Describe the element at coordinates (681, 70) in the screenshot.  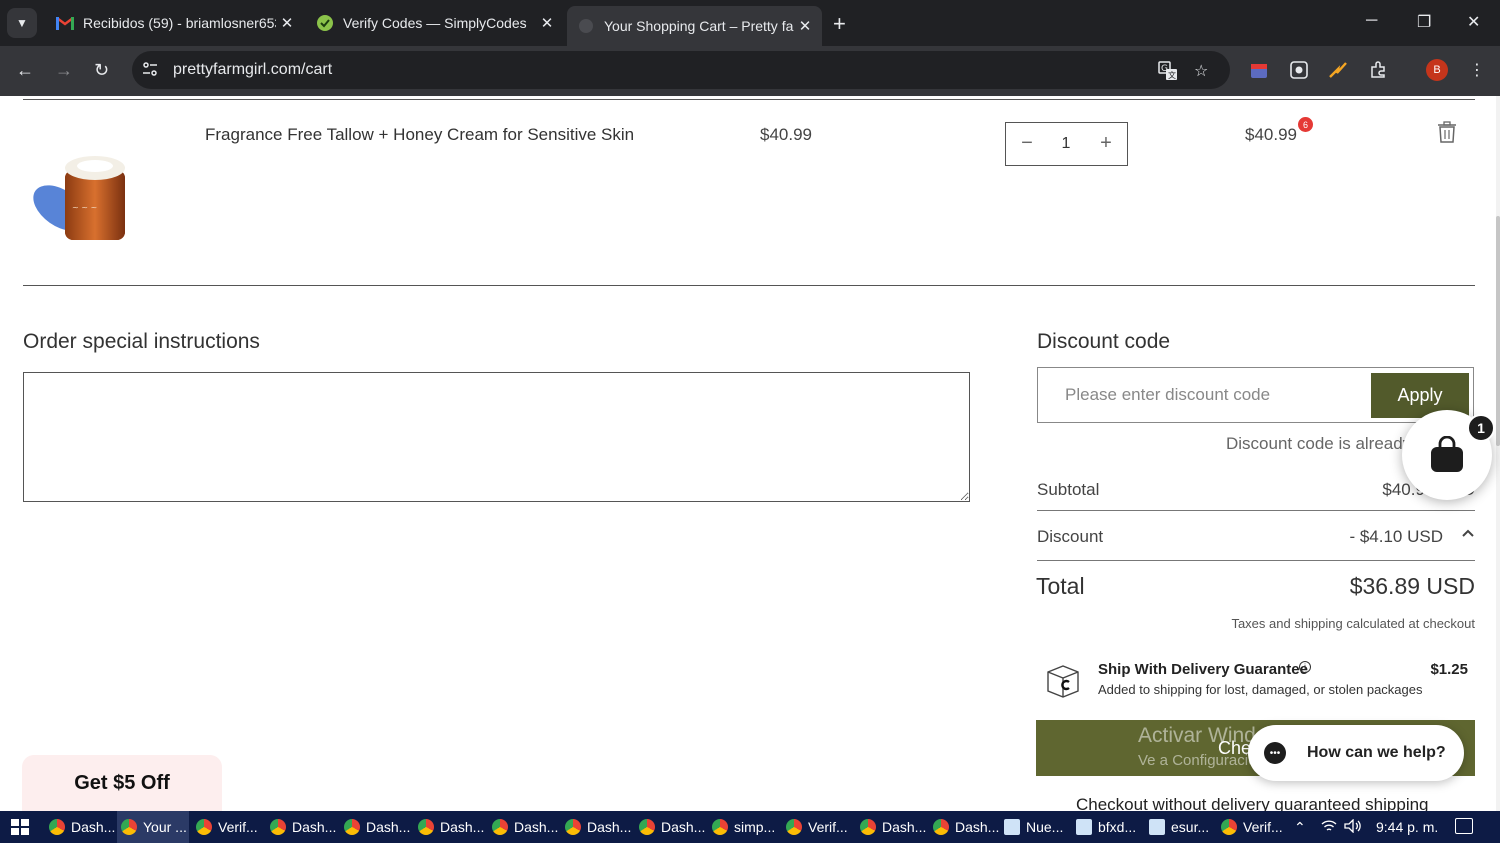
I see `address-bar: prettyfarmgirl.com/cart G文 ☆` at that location.